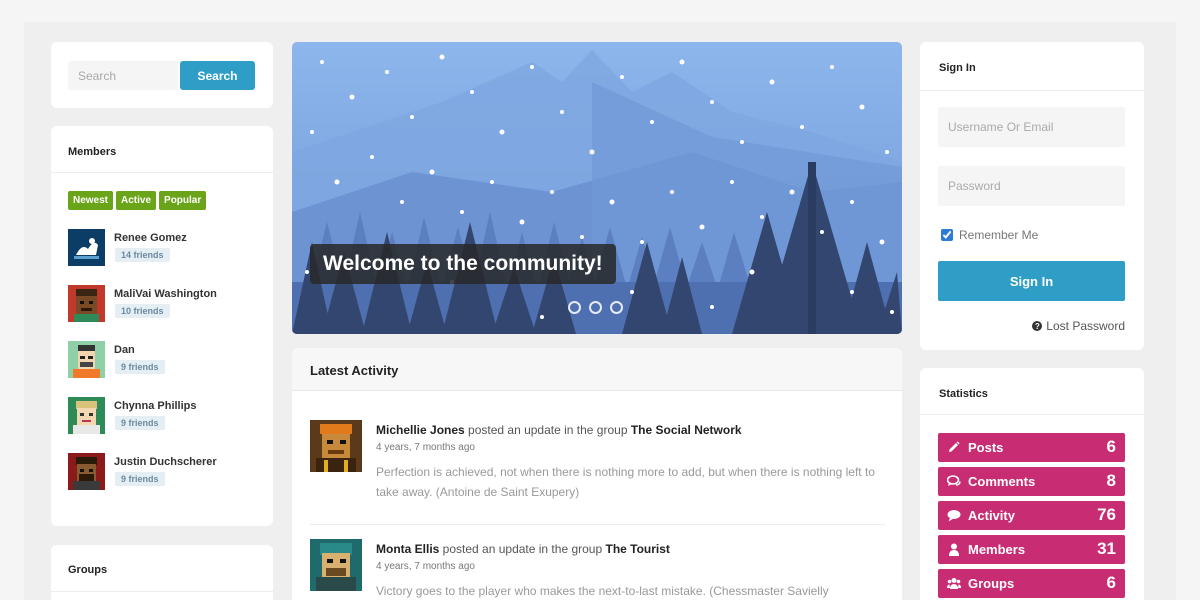 Image resolution: width=1200 pixels, height=600 pixels. Describe the element at coordinates (686, 430) in the screenshot. I see `activity-group: The Social Network` at that location.